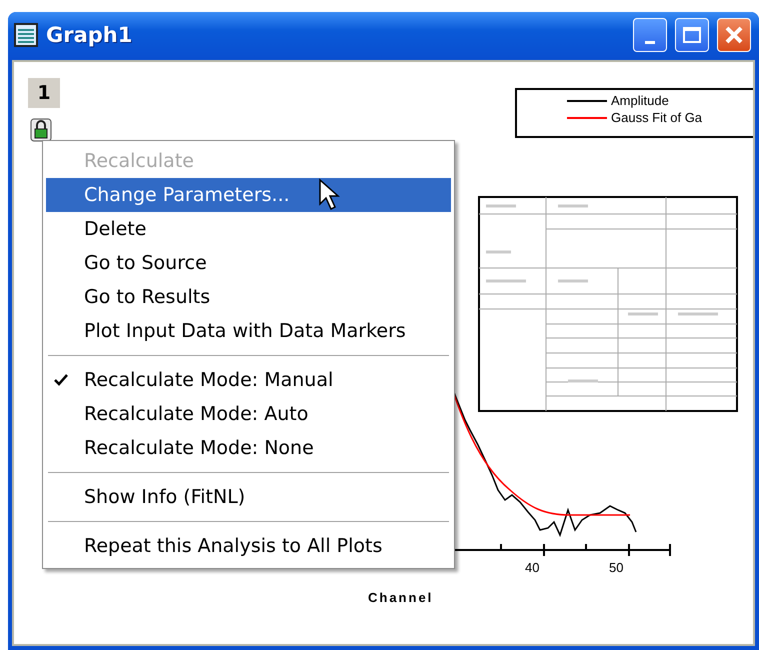  What do you see at coordinates (248, 448) in the screenshot?
I see `menu-item: Recalculate Mode: None` at bounding box center [248, 448].